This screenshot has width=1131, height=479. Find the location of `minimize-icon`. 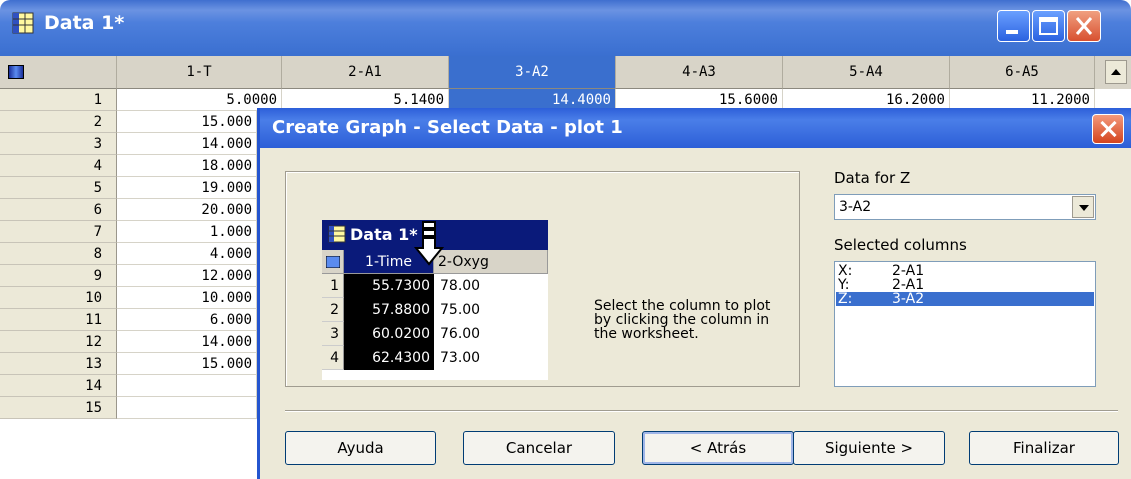

minimize-icon is located at coordinates (1012, 32).